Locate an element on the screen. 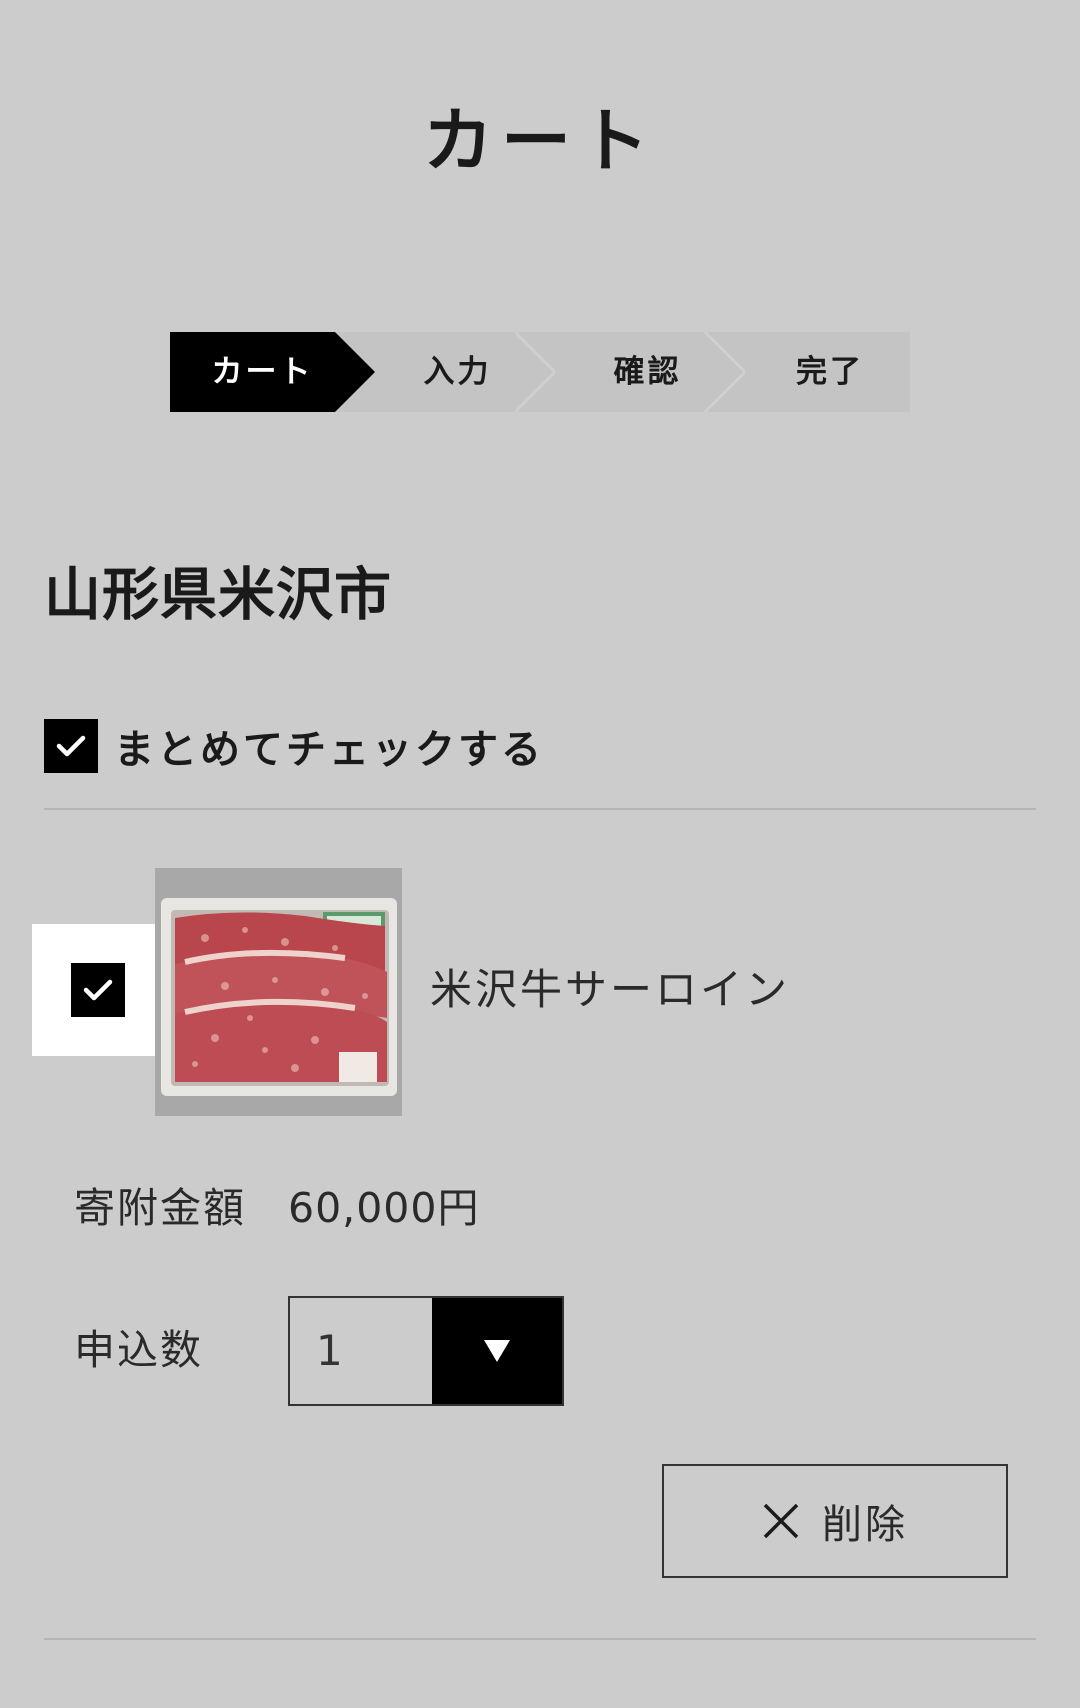 Image resolution: width=1080 pixels, height=1708 pixels. step-cart: カート is located at coordinates (272, 372).